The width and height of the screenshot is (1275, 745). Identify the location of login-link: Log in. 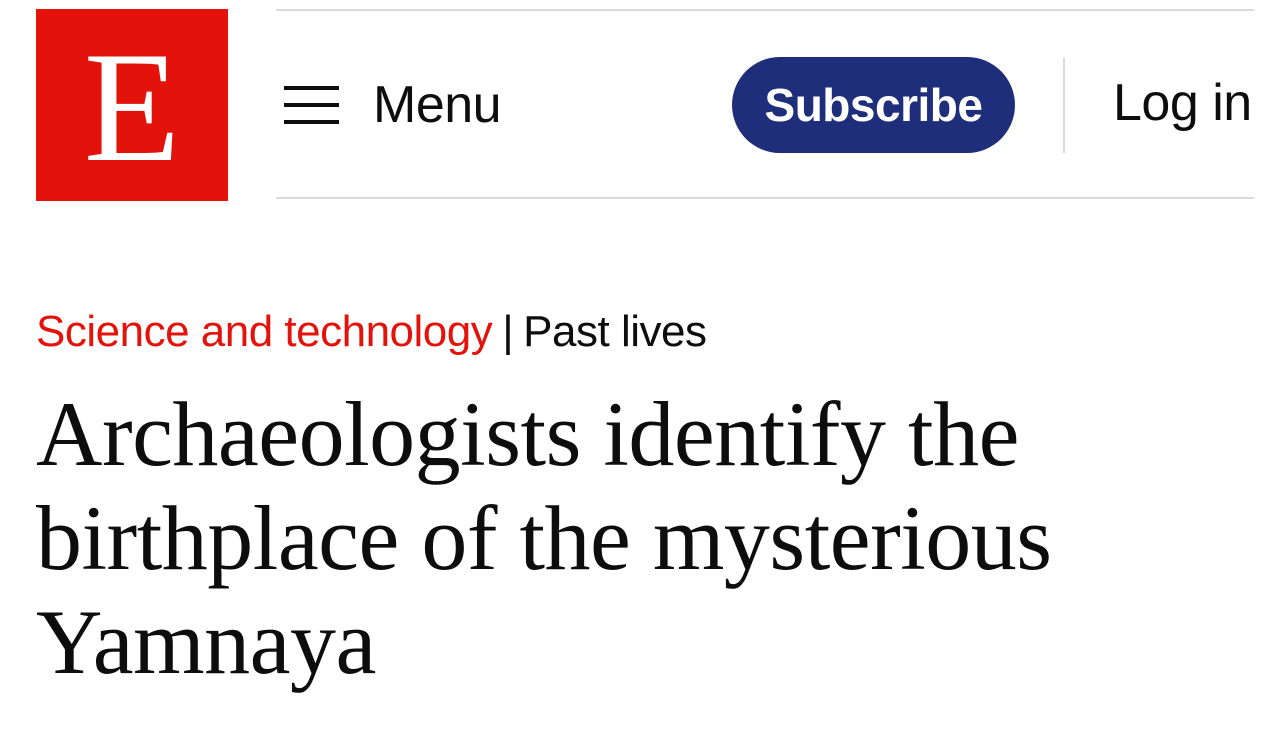
(1182, 103).